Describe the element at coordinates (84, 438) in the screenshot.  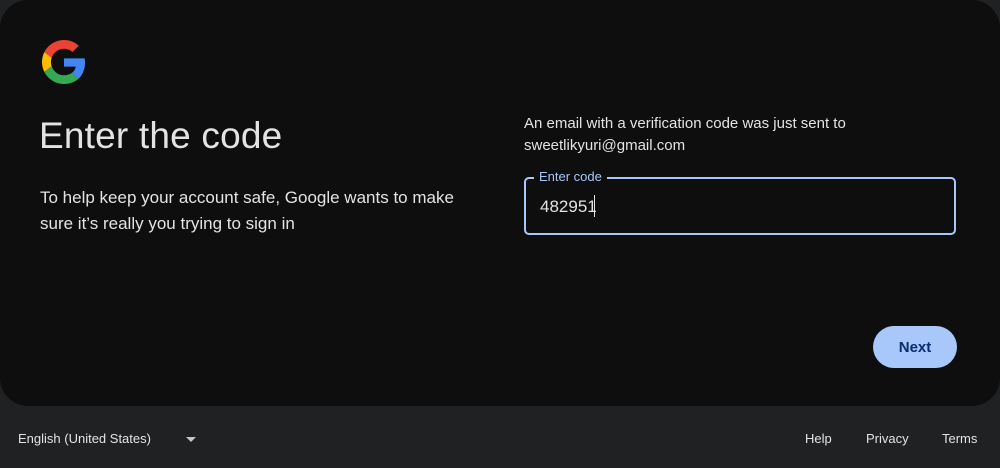
I see `language-selector: English (United States)` at that location.